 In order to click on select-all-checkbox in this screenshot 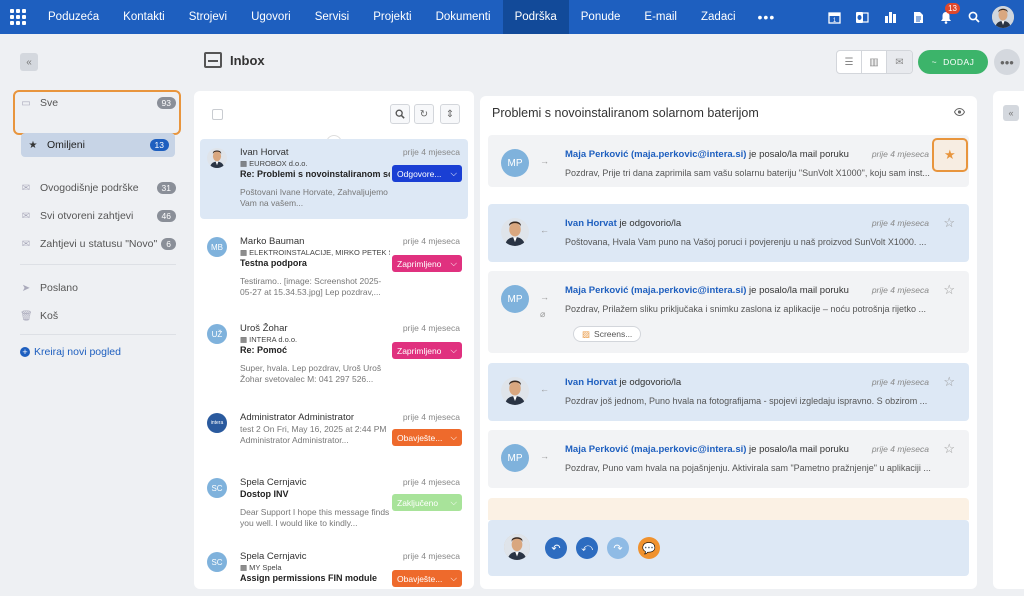, I will do `click(217, 114)`.